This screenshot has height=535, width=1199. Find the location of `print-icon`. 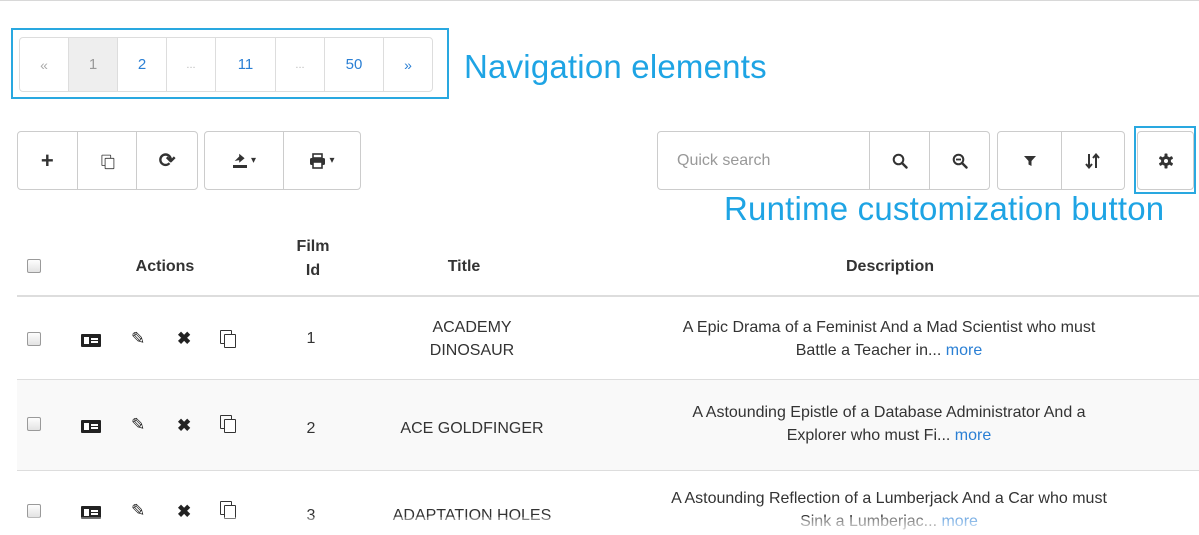

print-icon is located at coordinates (318, 160).